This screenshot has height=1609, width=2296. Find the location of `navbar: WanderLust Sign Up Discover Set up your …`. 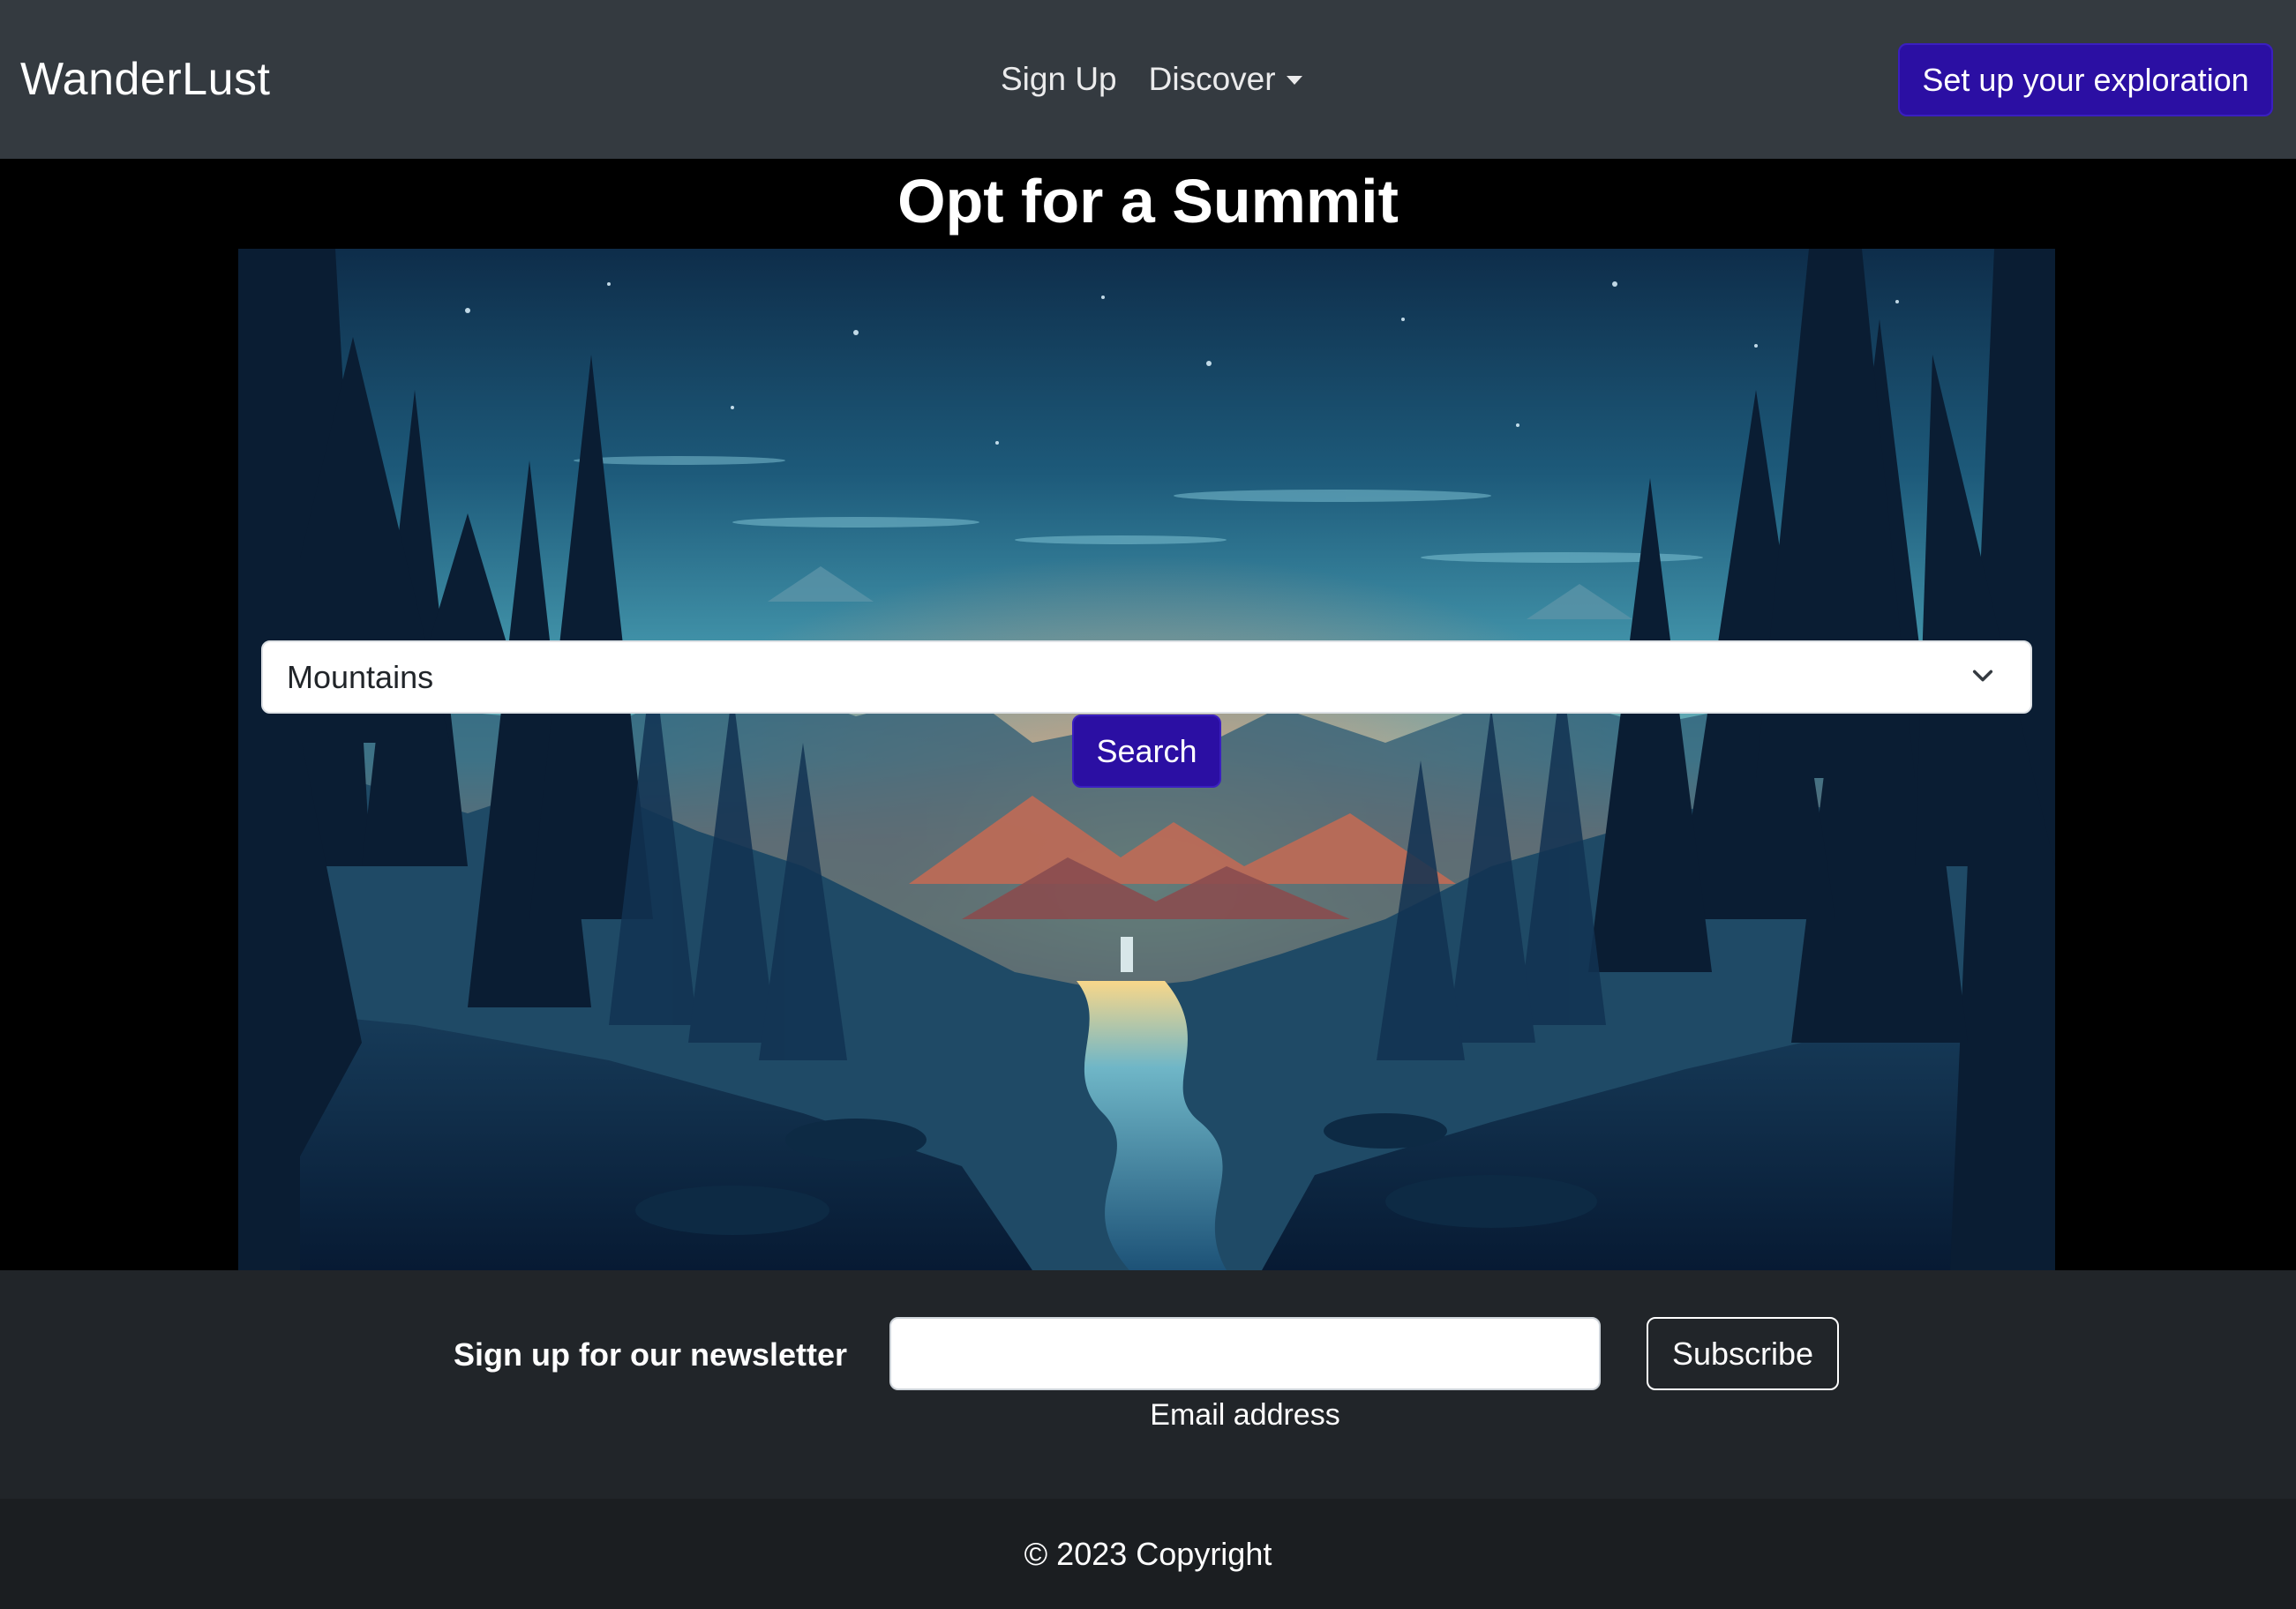

navbar: WanderLust Sign Up Discover Set up your … is located at coordinates (1148, 79).